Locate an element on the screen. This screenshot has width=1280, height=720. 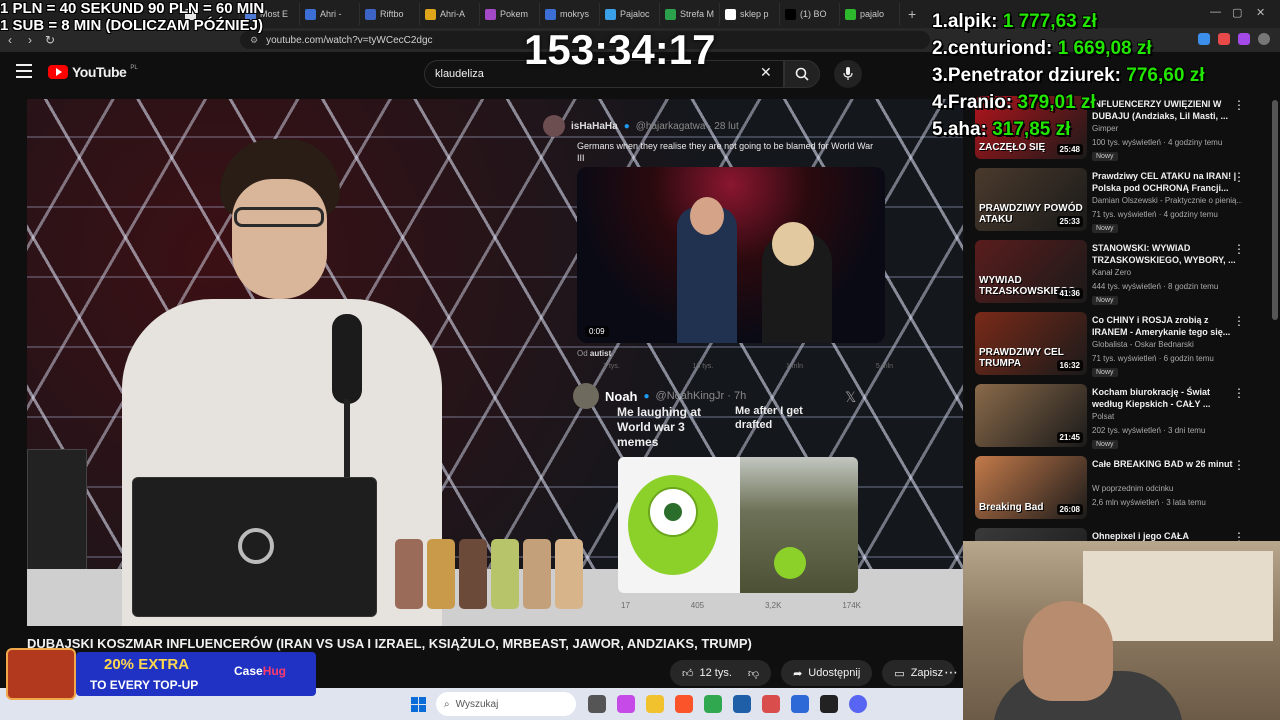
more-options-icon: ⋯ is located at coordinates (951, 672).